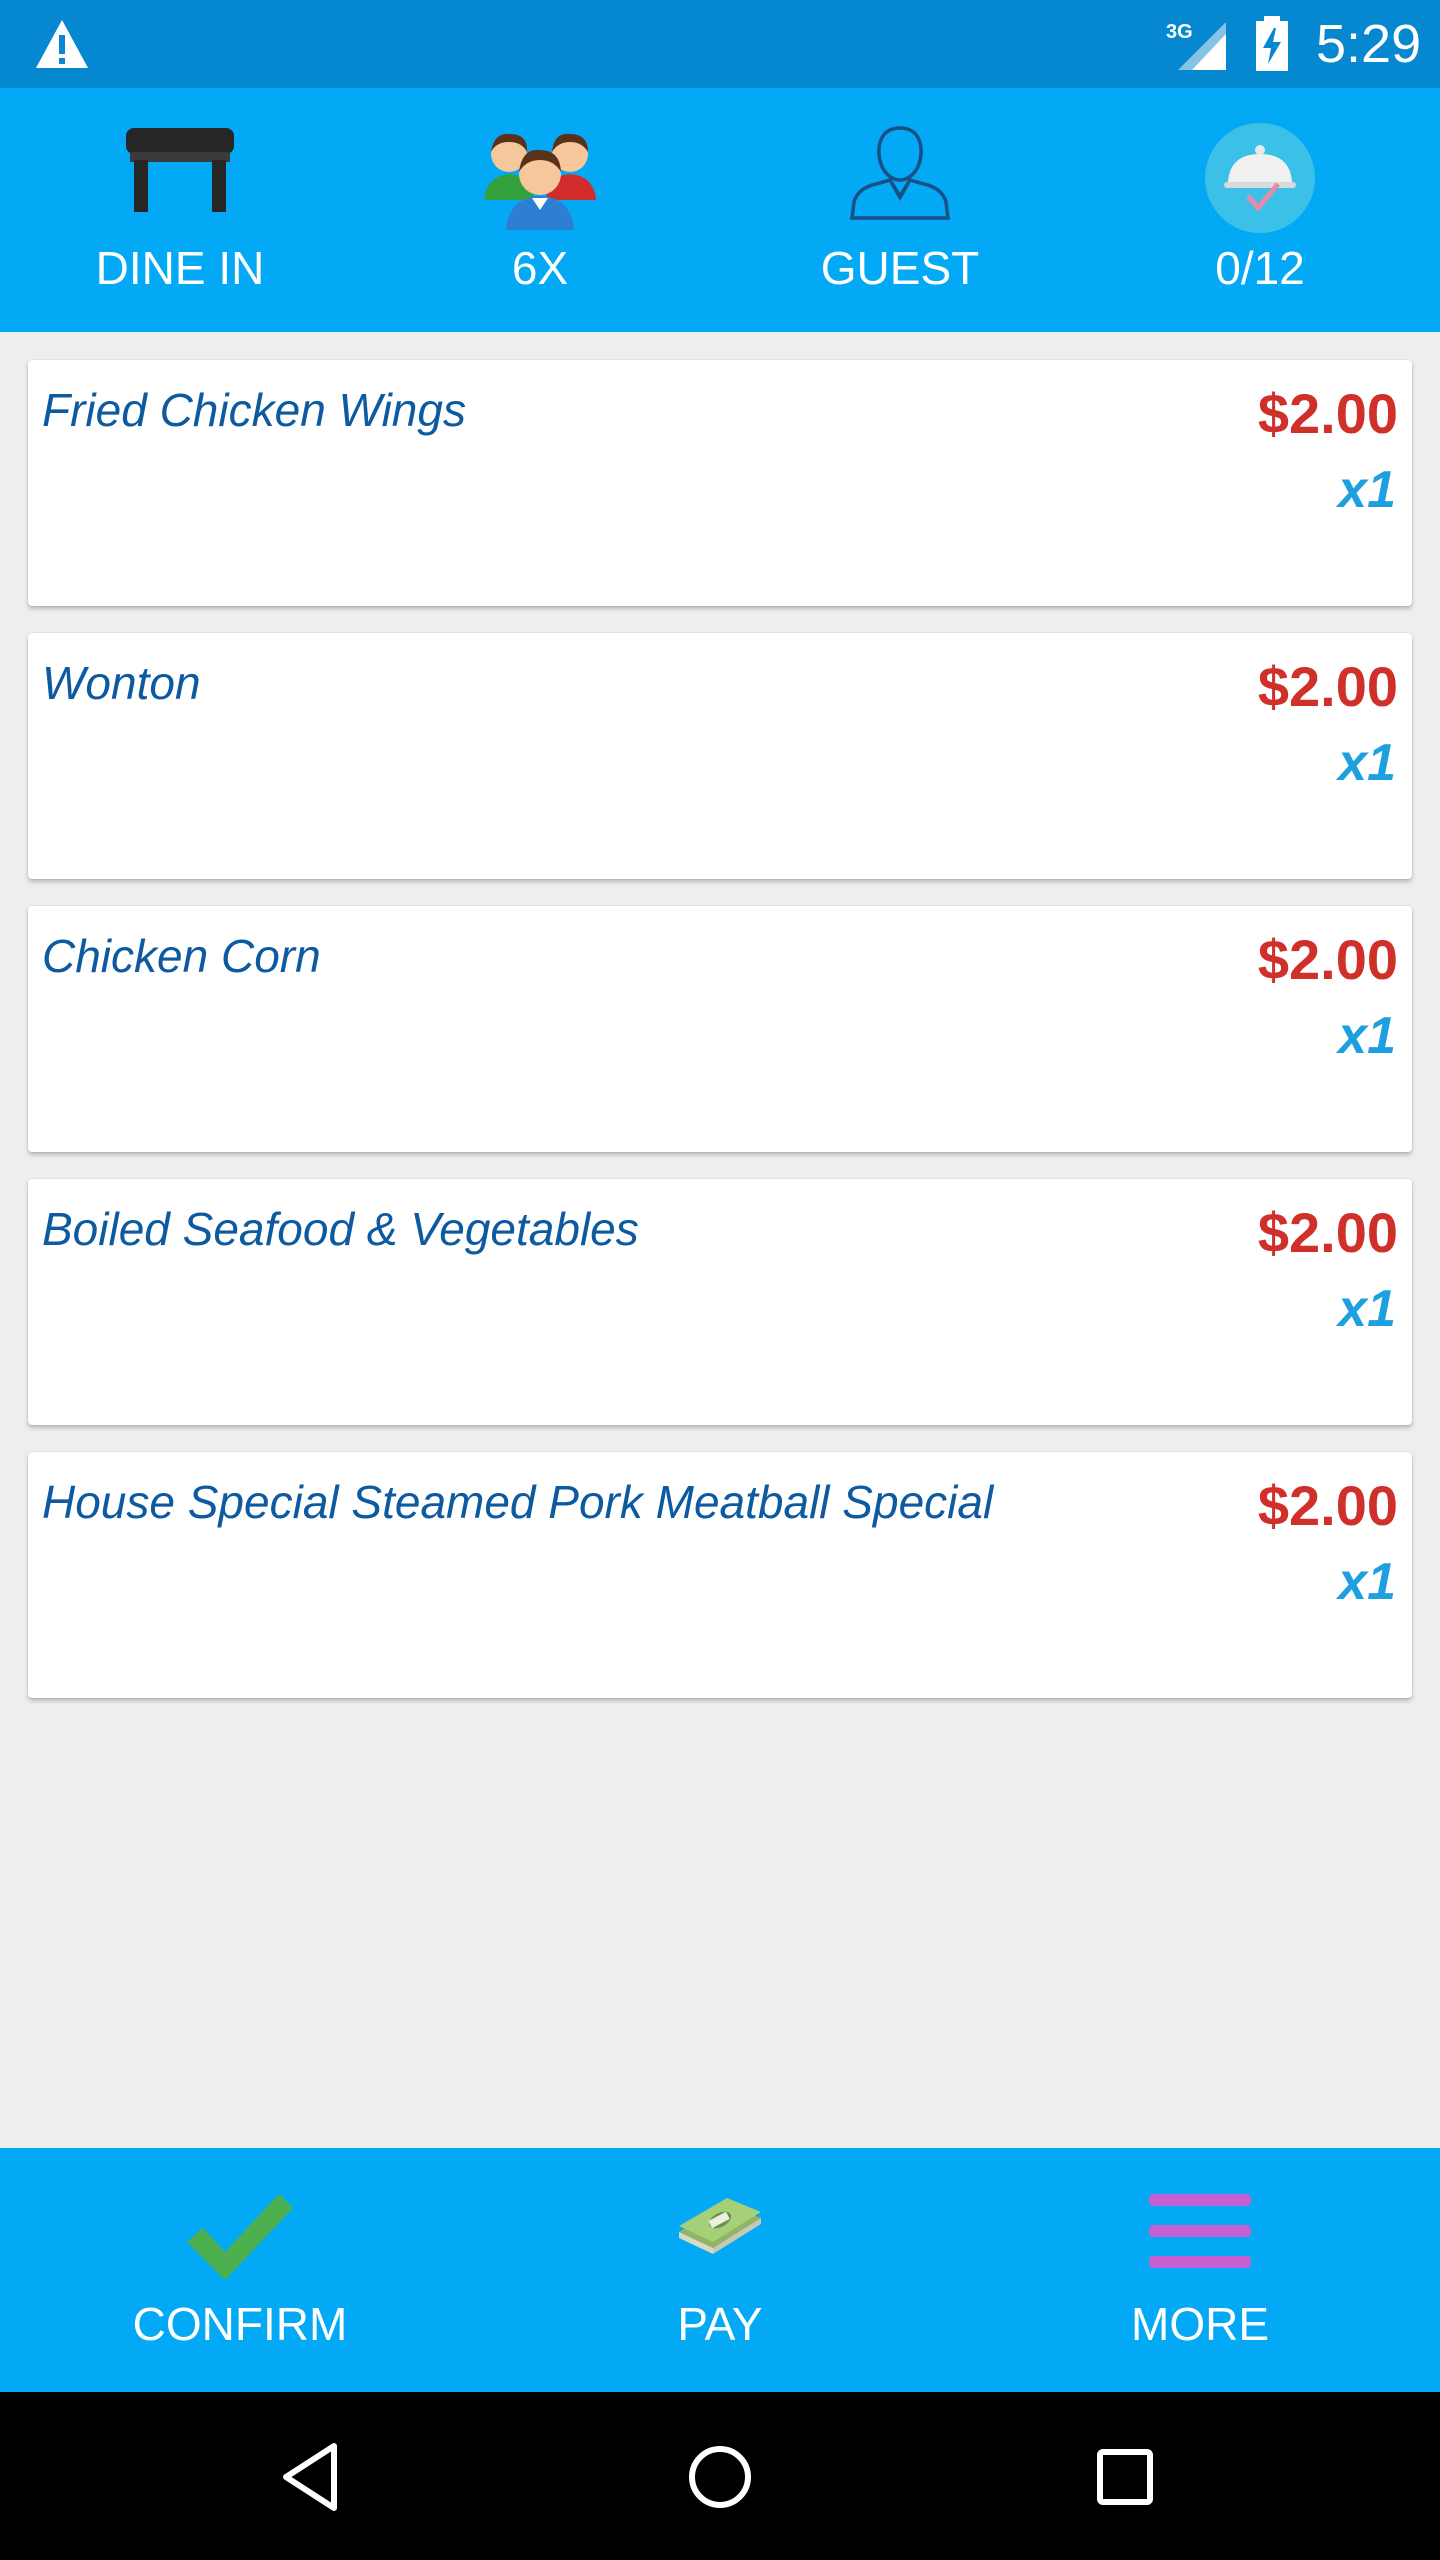 This screenshot has height=2560, width=1440. I want to click on system-navigation-bar, so click(720, 2476).